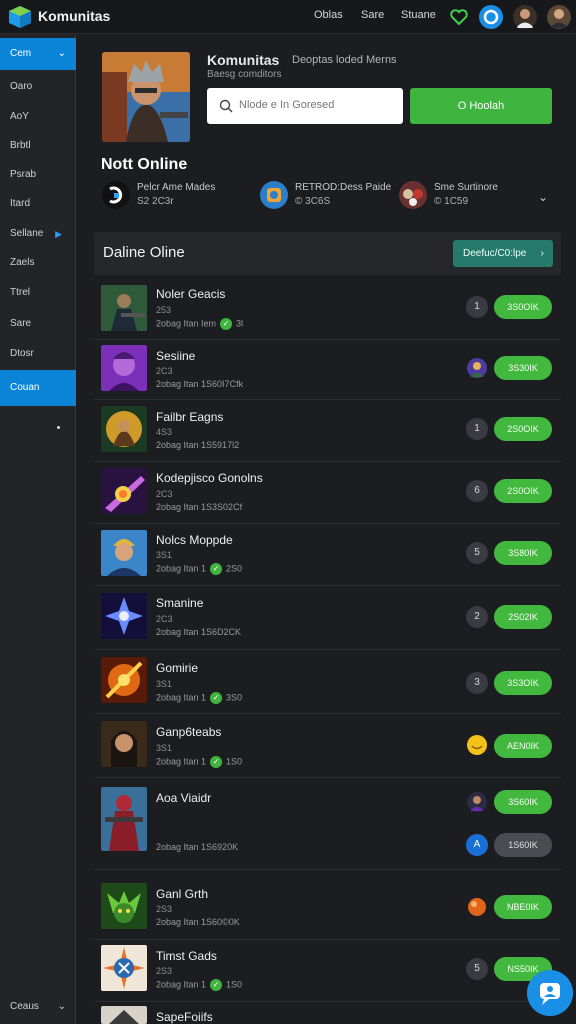  I want to click on row-title: Nolcs Moppde, so click(194, 540).